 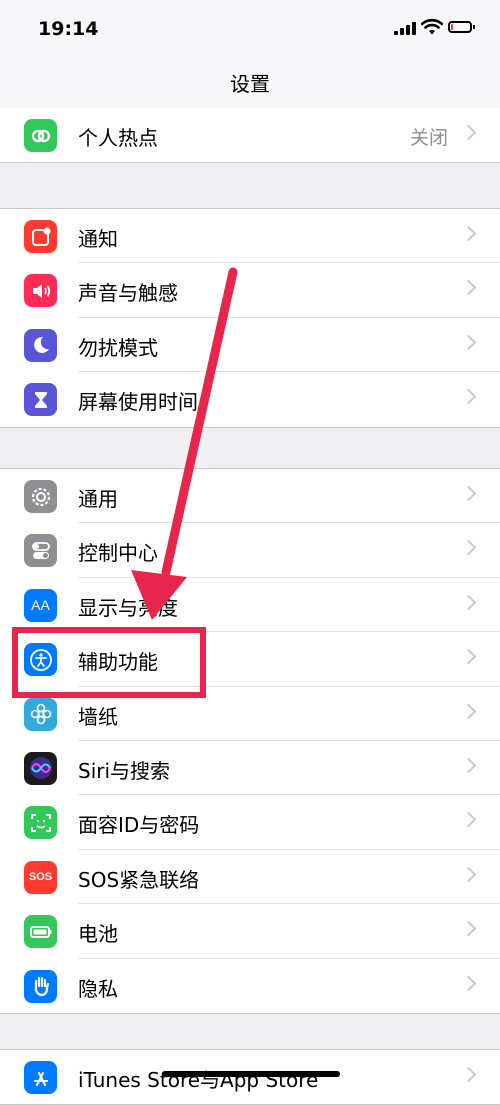 I want to click on settings-row-label: 墙纸, so click(x=98, y=716).